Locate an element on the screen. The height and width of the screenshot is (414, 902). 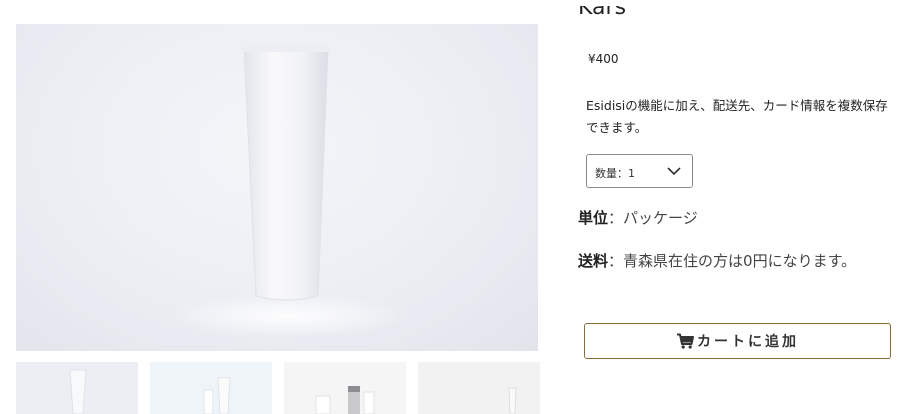
shipping-value: 青森県在住の方は0円になります。 is located at coordinates (740, 261).